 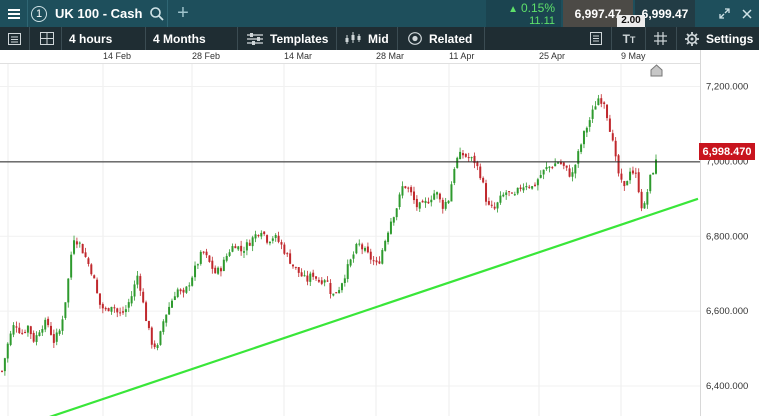 I want to click on tab-number: 1, so click(x=39, y=13).